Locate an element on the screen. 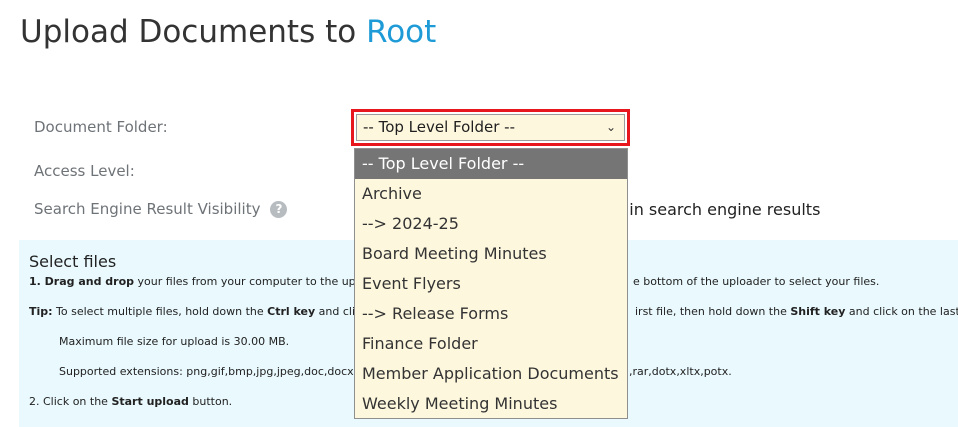  step-1-bold: Drag and drop is located at coordinates (89, 281).